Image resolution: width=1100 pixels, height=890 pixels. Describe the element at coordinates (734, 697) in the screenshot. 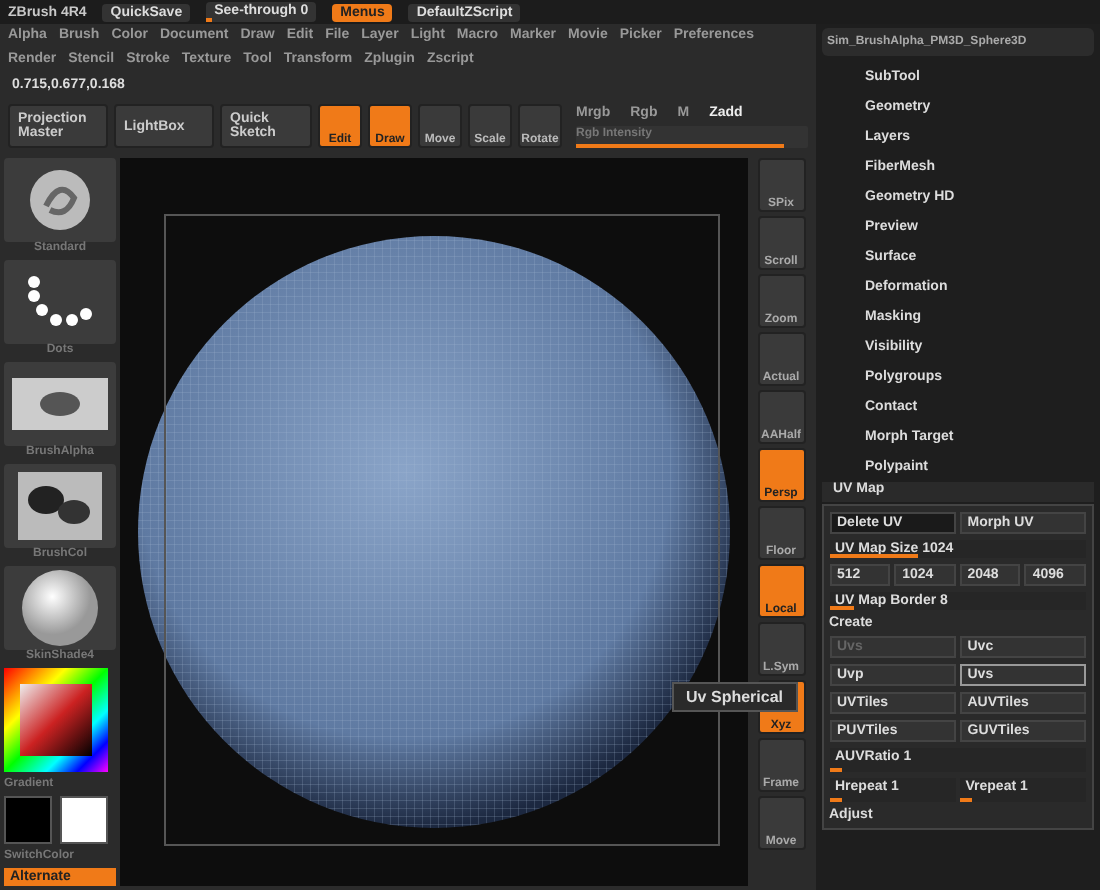

I see `tooltip: Uv Spherical` at that location.